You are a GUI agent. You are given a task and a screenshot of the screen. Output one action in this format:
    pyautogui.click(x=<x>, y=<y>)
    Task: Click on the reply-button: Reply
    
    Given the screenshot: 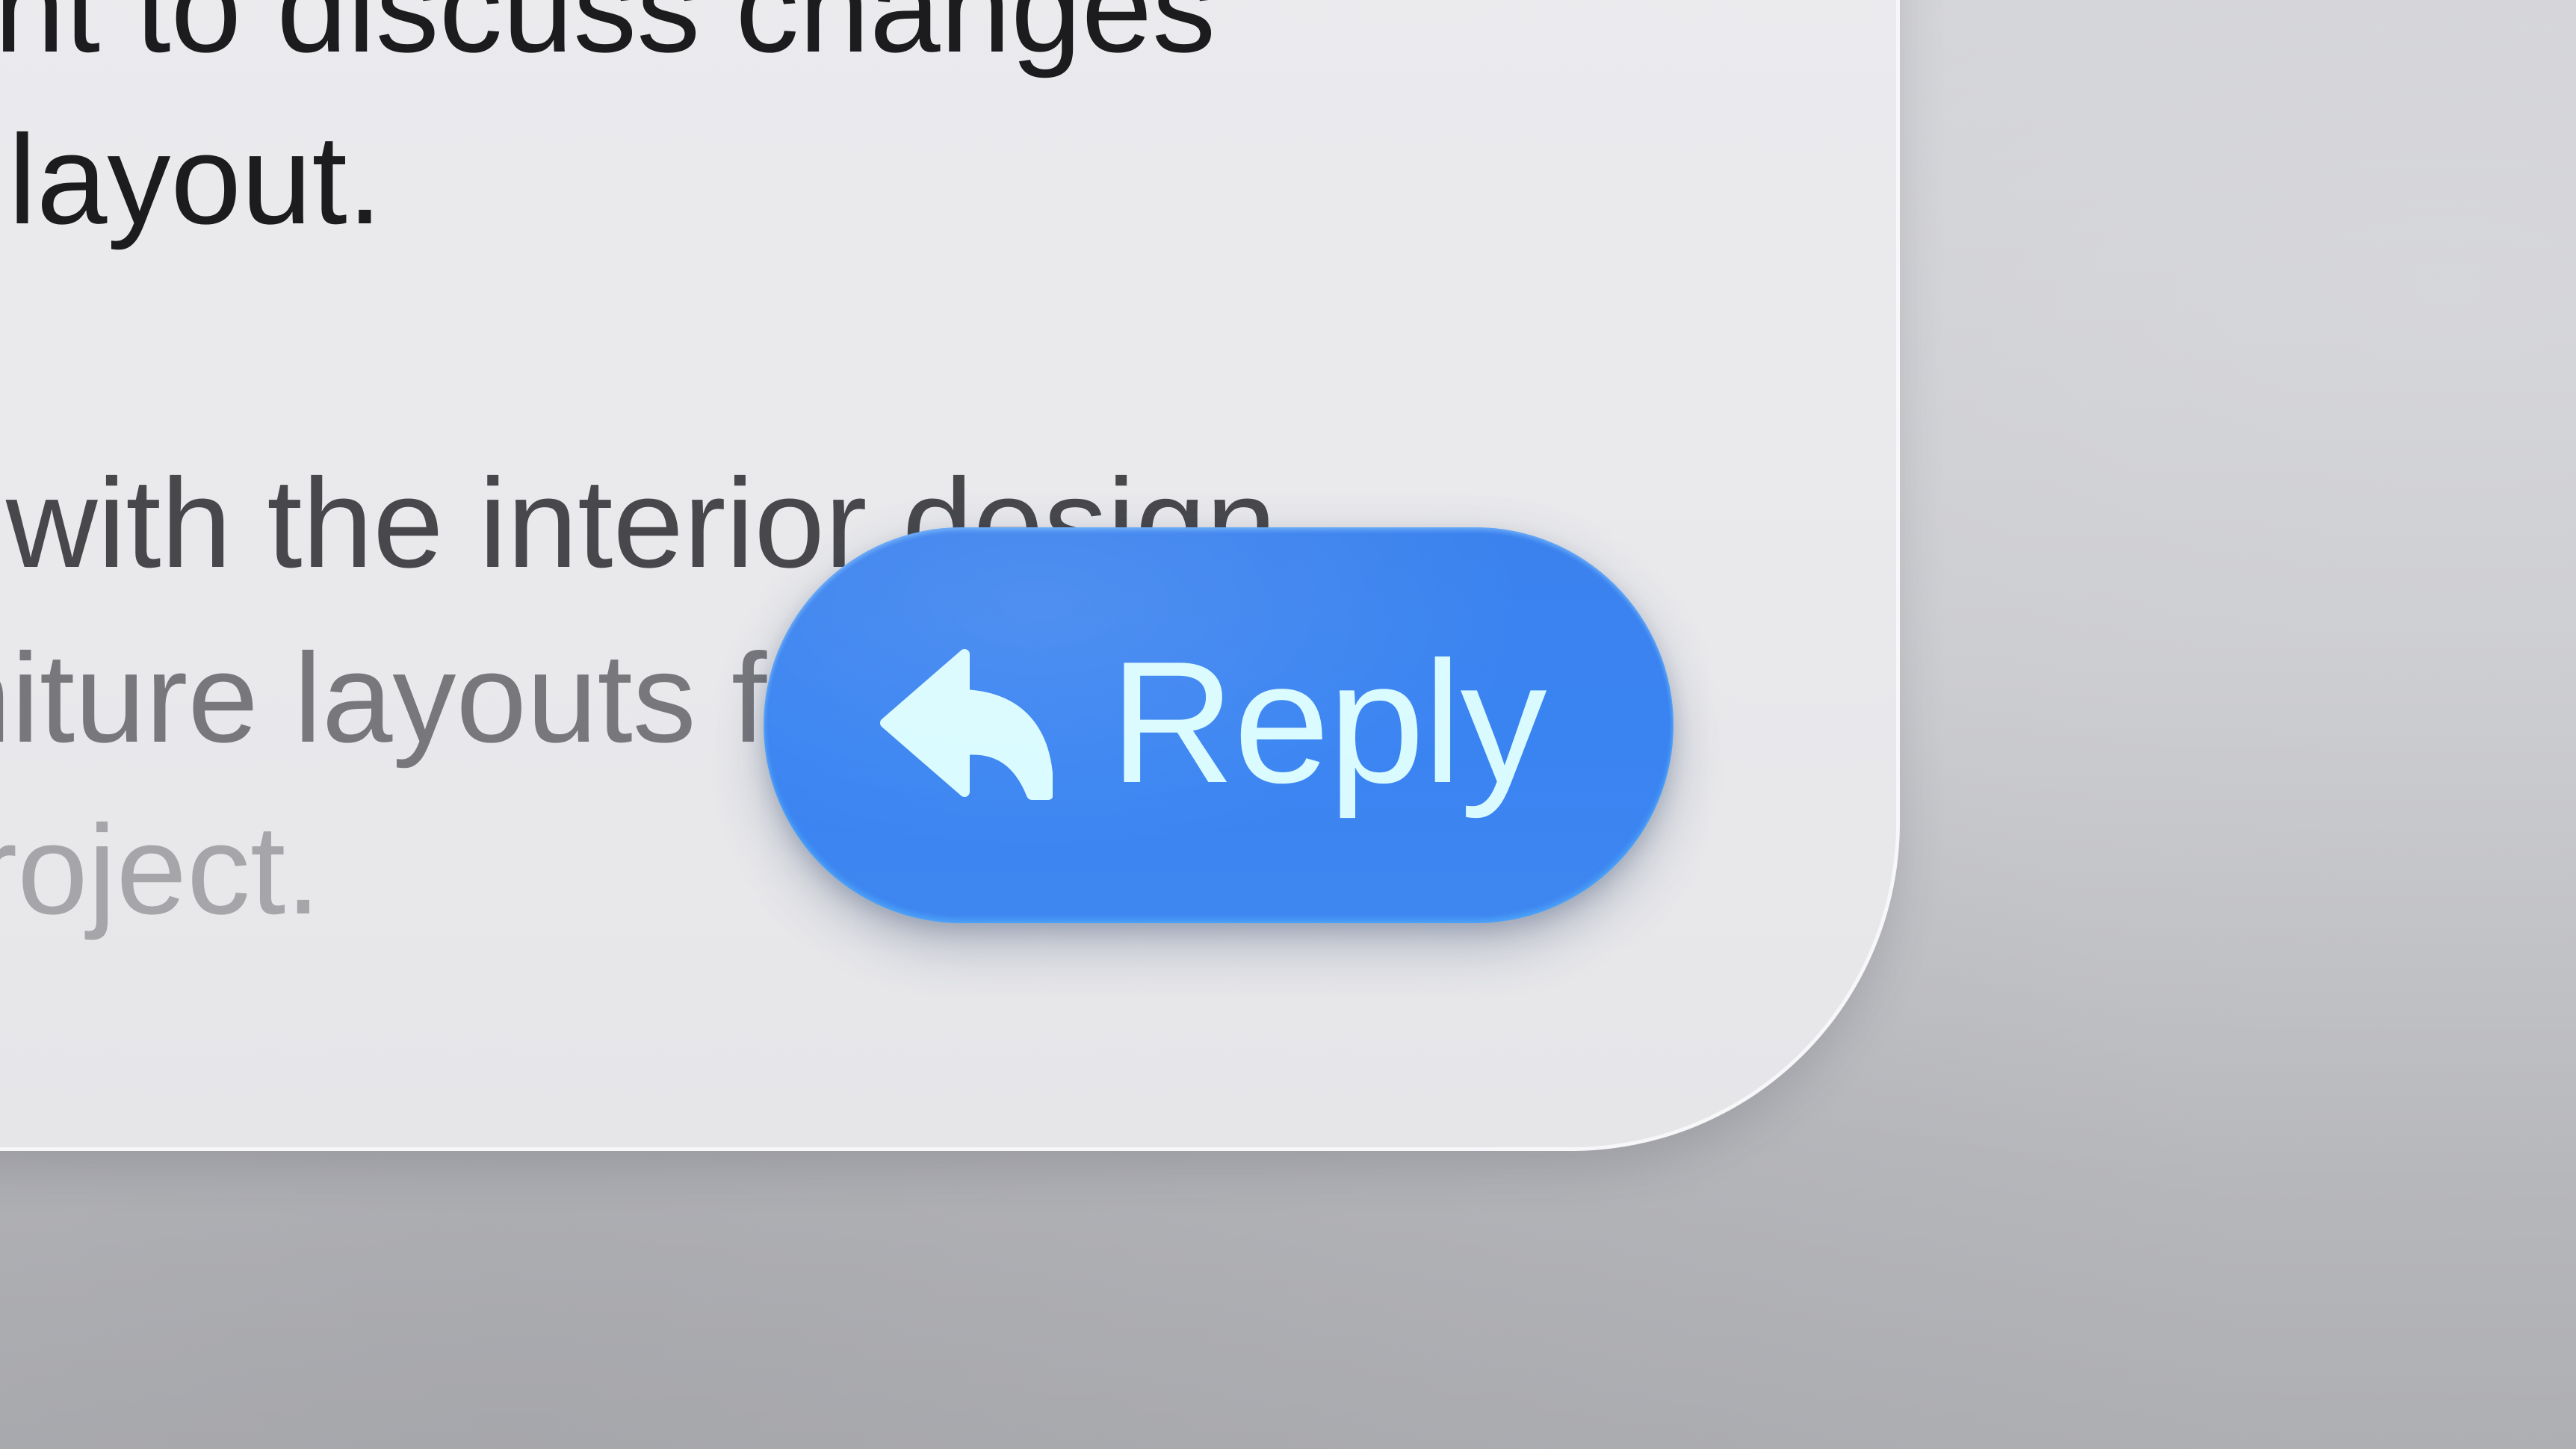 What is the action you would take?
    pyautogui.click(x=1219, y=725)
    